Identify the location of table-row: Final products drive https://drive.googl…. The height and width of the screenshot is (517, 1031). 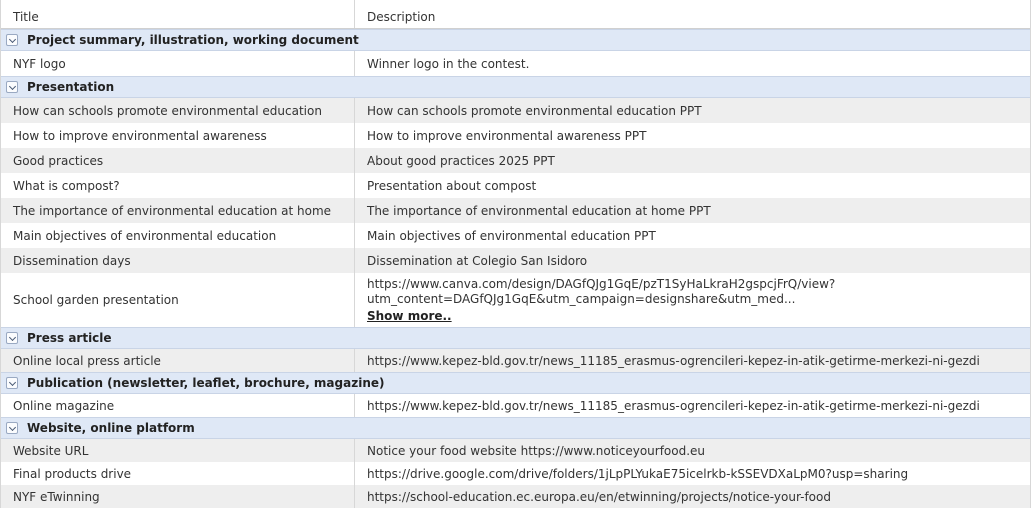
(515, 473).